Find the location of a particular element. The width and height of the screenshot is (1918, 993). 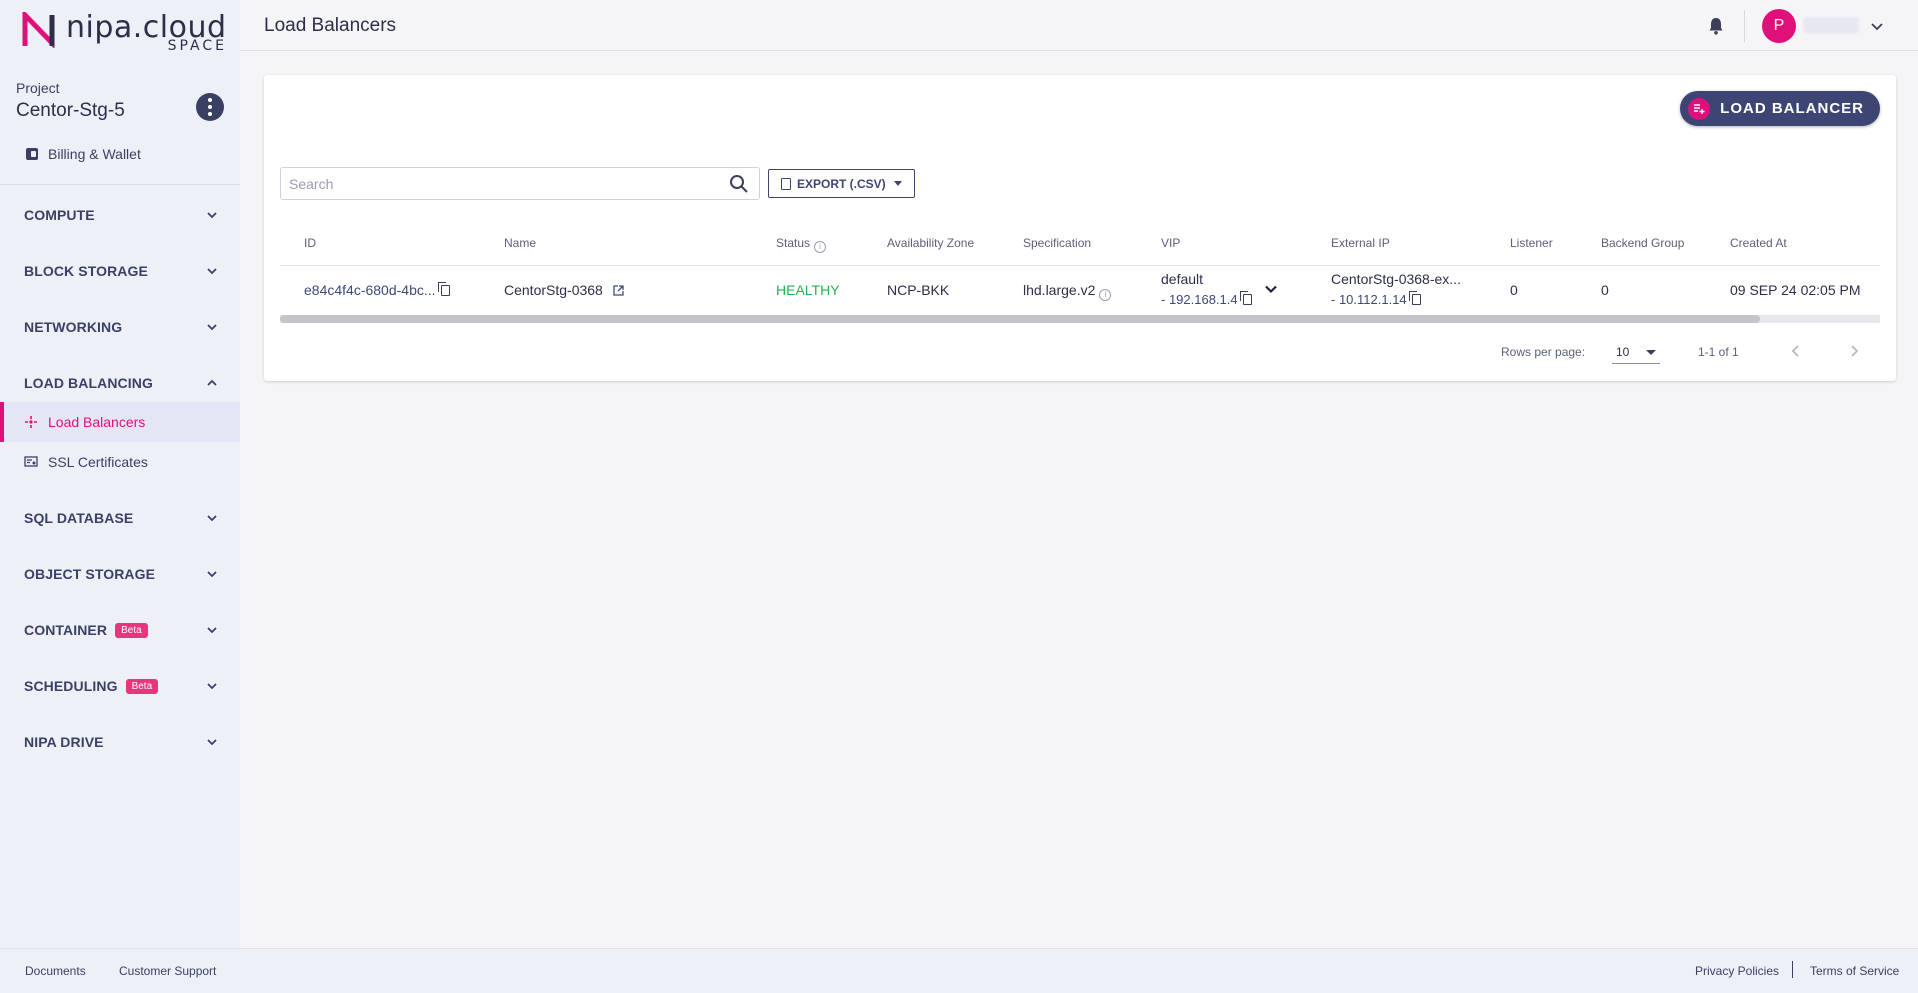

pagination-range: 1-1 of 1 is located at coordinates (1718, 352).